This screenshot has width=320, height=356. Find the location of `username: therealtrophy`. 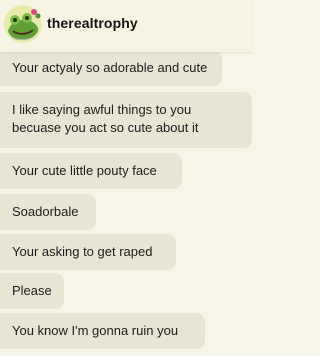

username: therealtrophy is located at coordinates (92, 23).